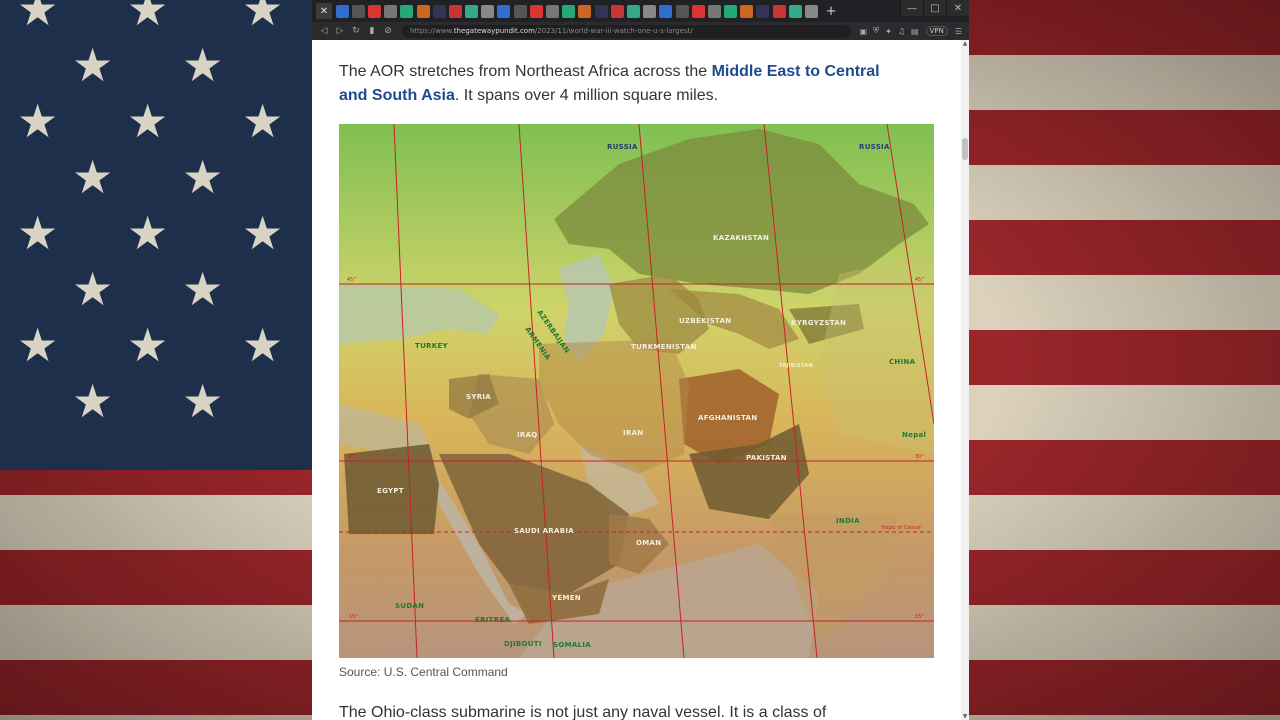  I want to click on lat-45-e: 45°, so click(919, 280).